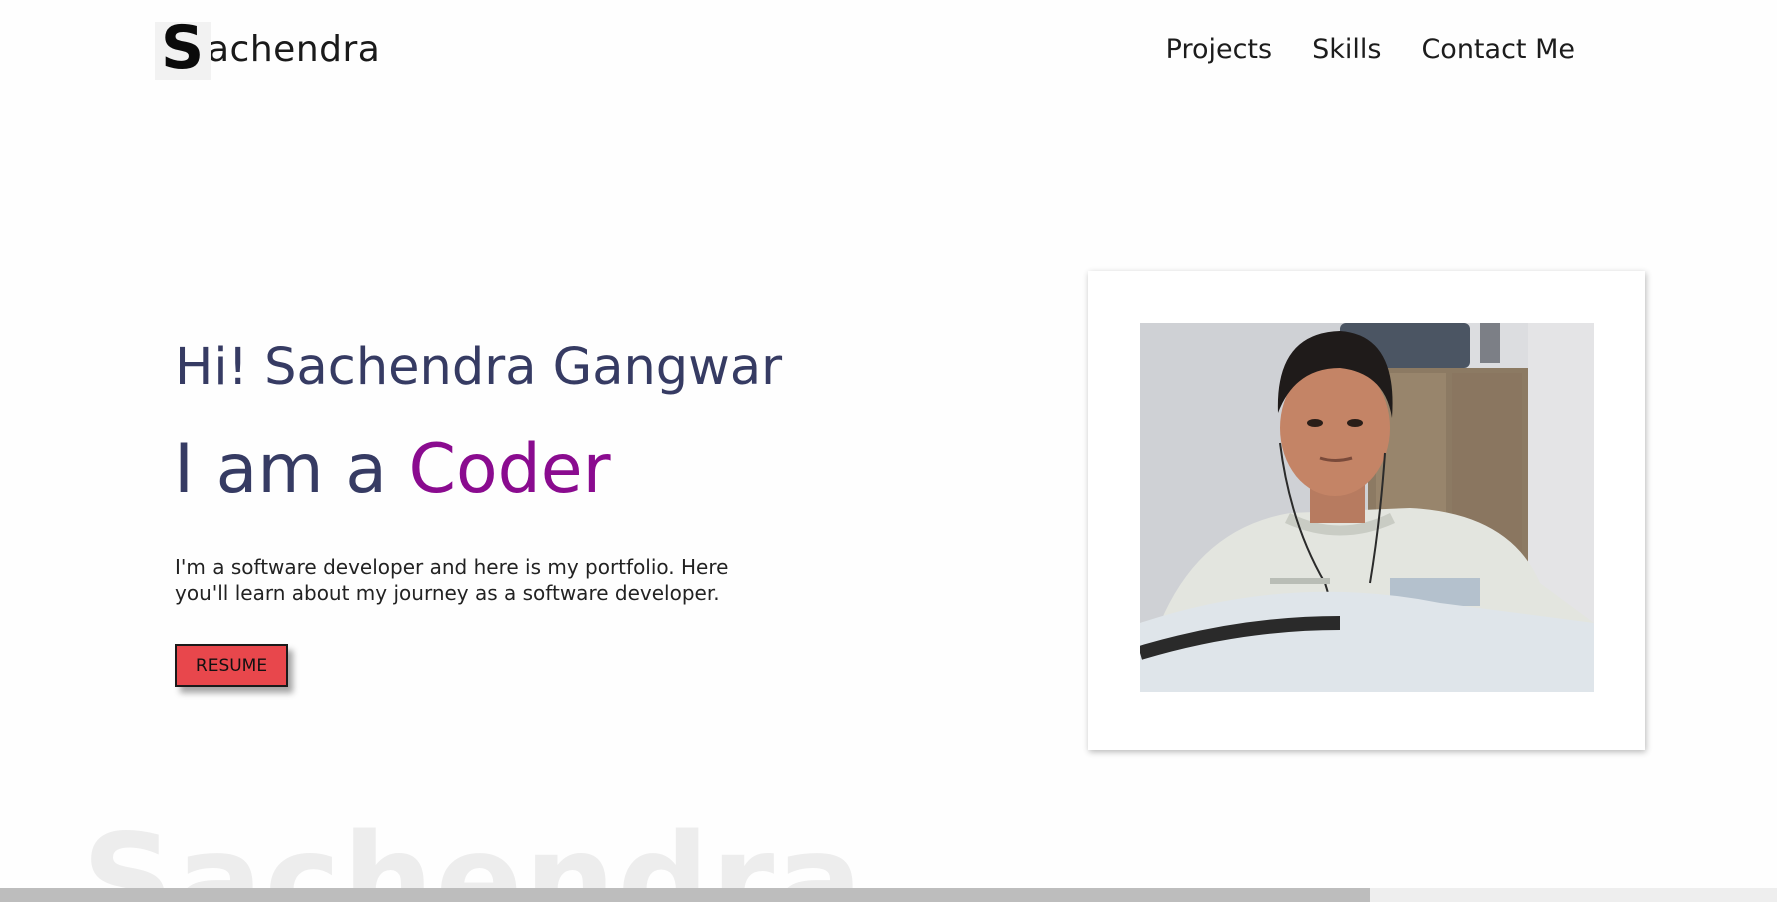  What do you see at coordinates (291, 469) in the screenshot?
I see `role-prefix: I am a` at bounding box center [291, 469].